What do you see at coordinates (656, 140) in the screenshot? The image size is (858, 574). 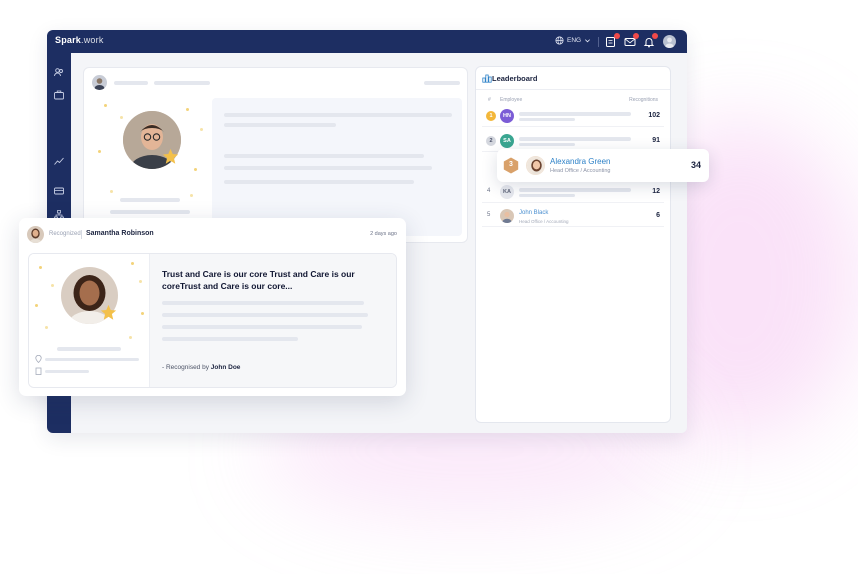 I see `recognition-count: 91` at bounding box center [656, 140].